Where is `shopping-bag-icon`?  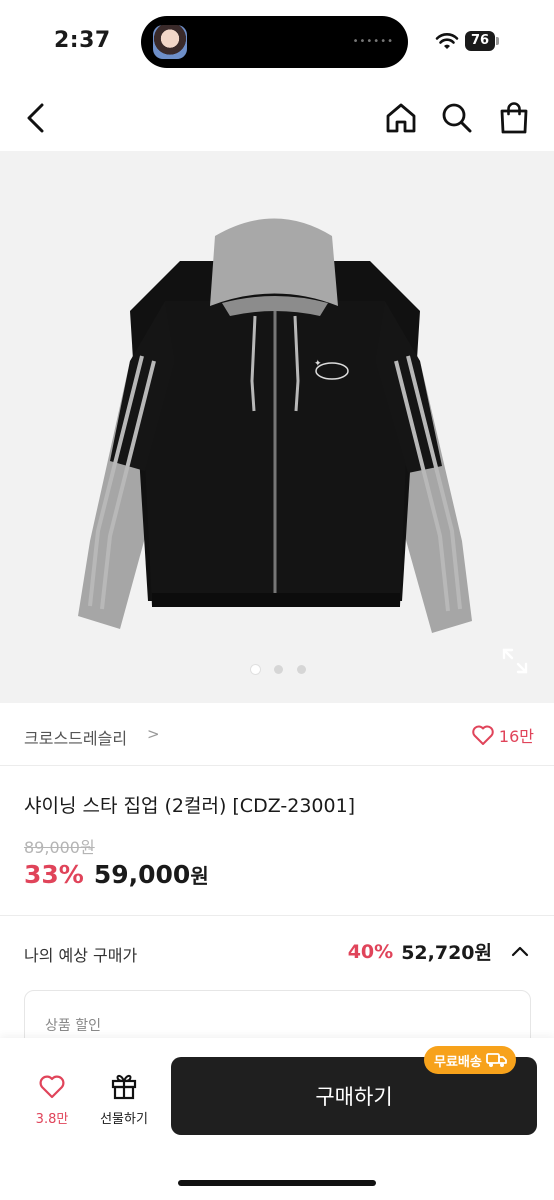 shopping-bag-icon is located at coordinates (514, 118).